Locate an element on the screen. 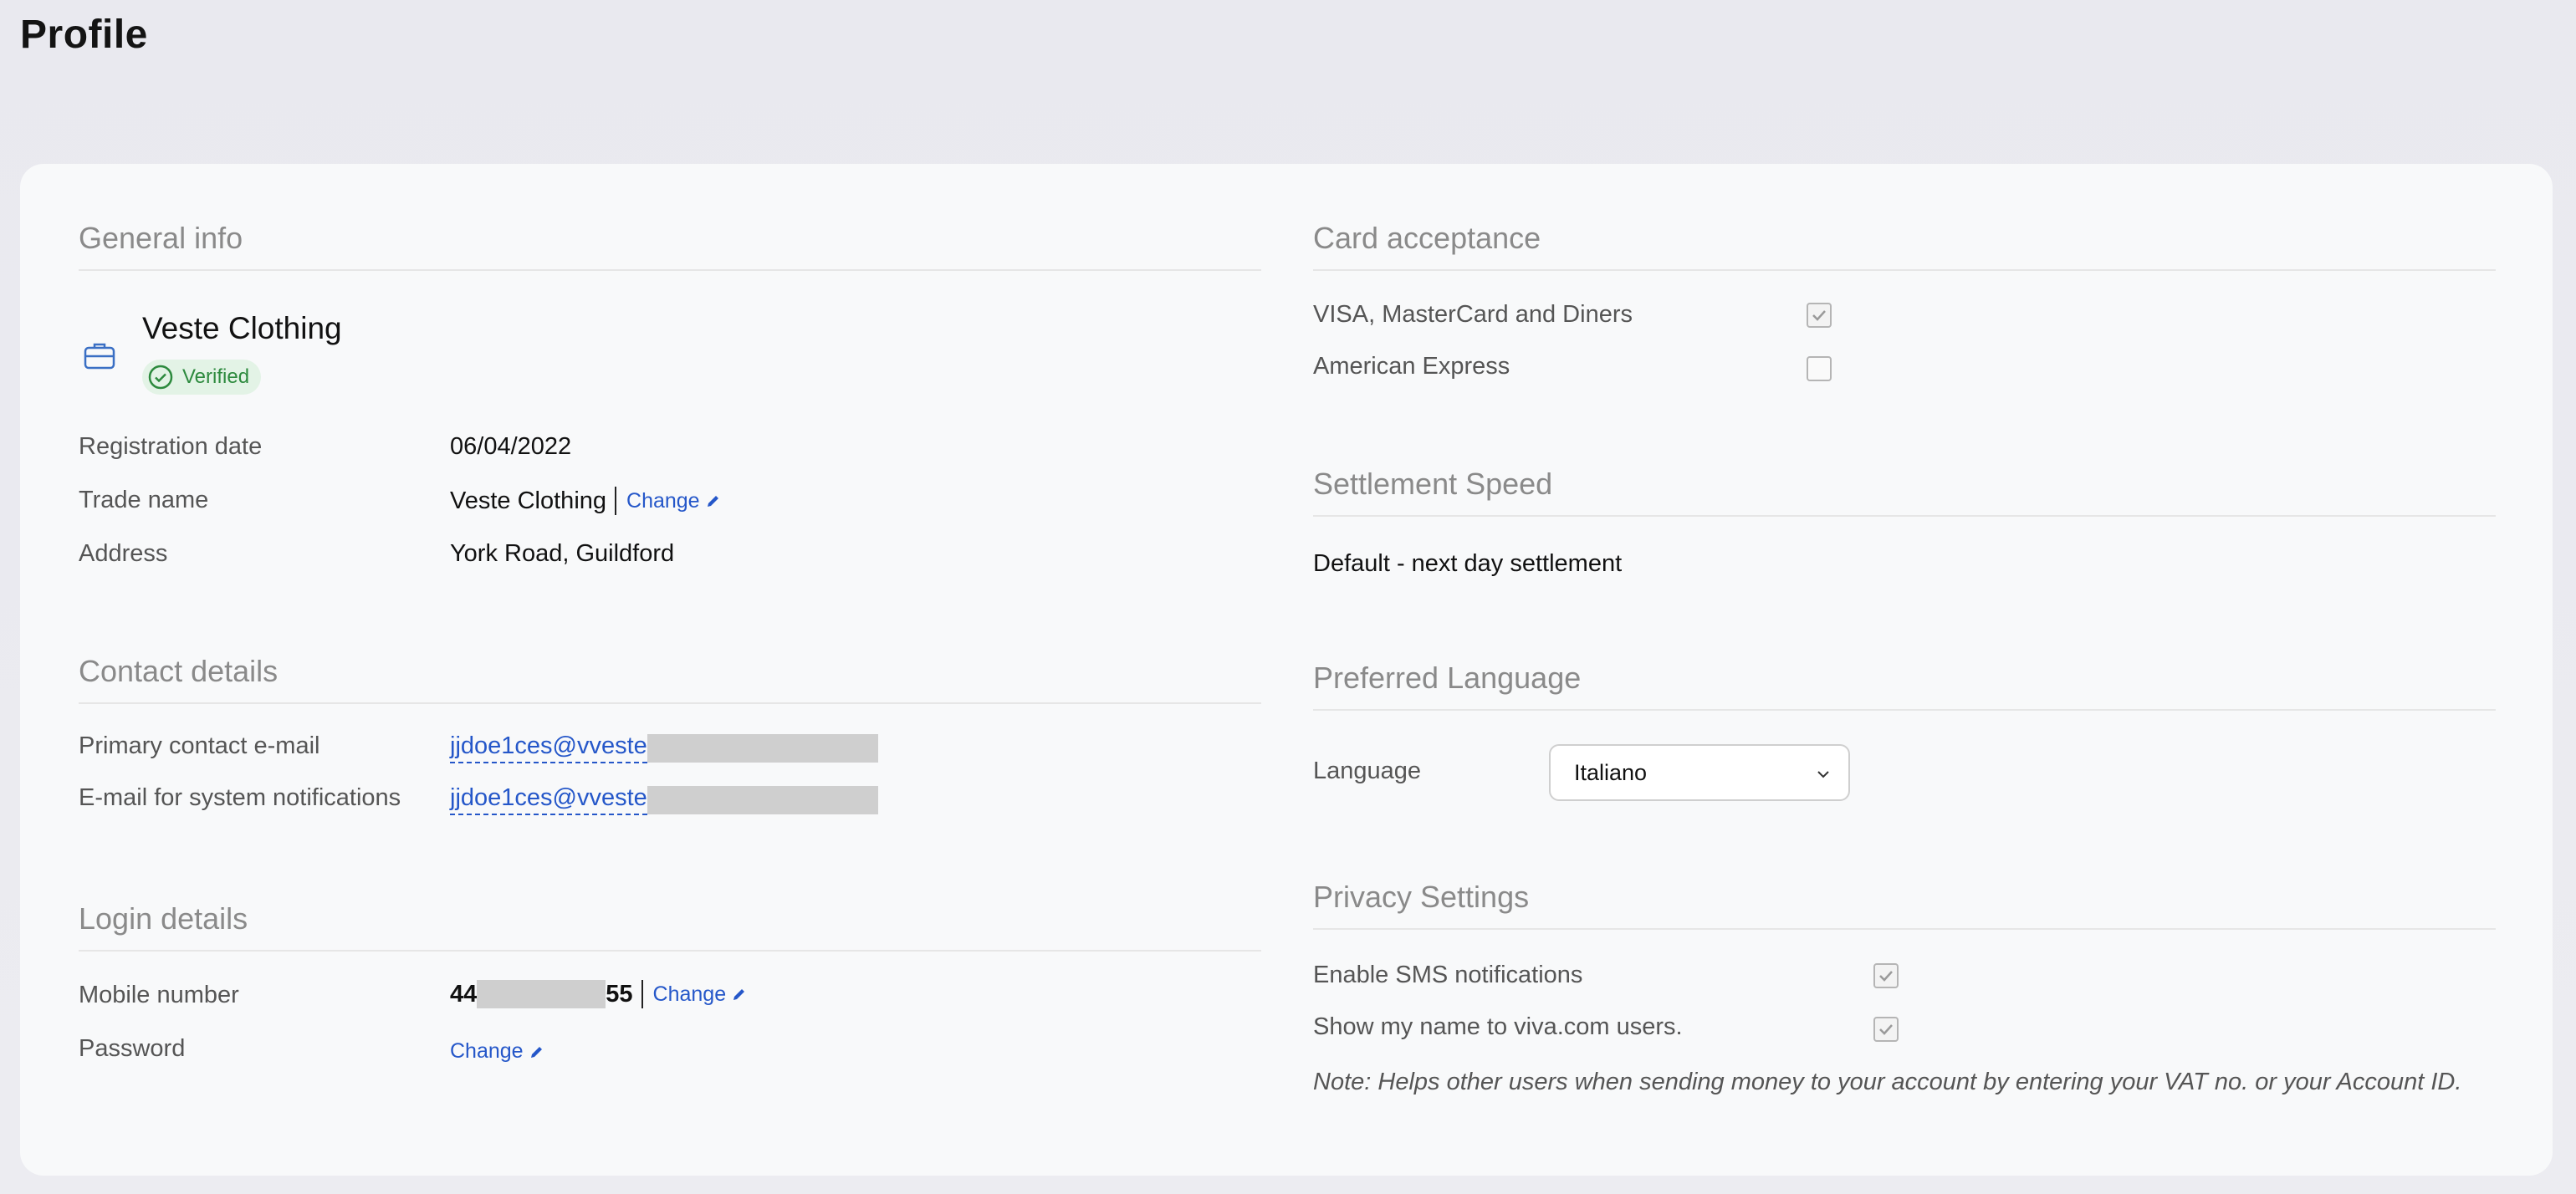  mobile-suffix: 55 is located at coordinates (619, 994).